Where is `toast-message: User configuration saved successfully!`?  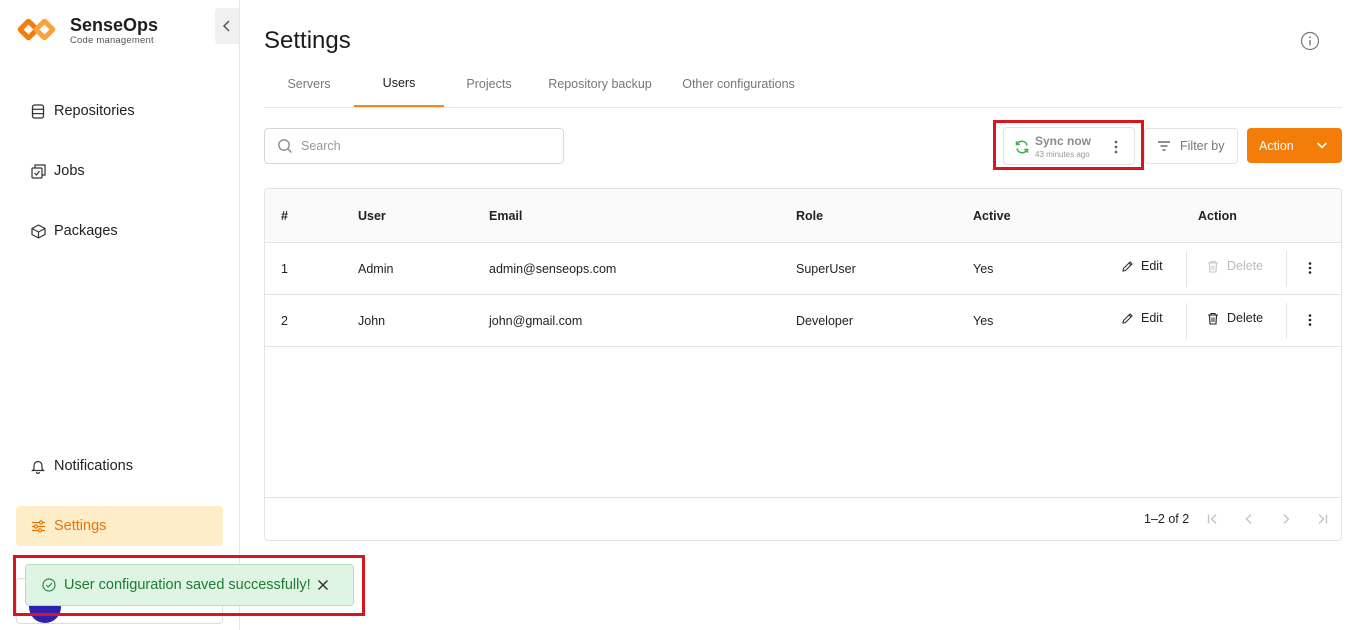
toast-message: User configuration saved successfully! is located at coordinates (187, 585).